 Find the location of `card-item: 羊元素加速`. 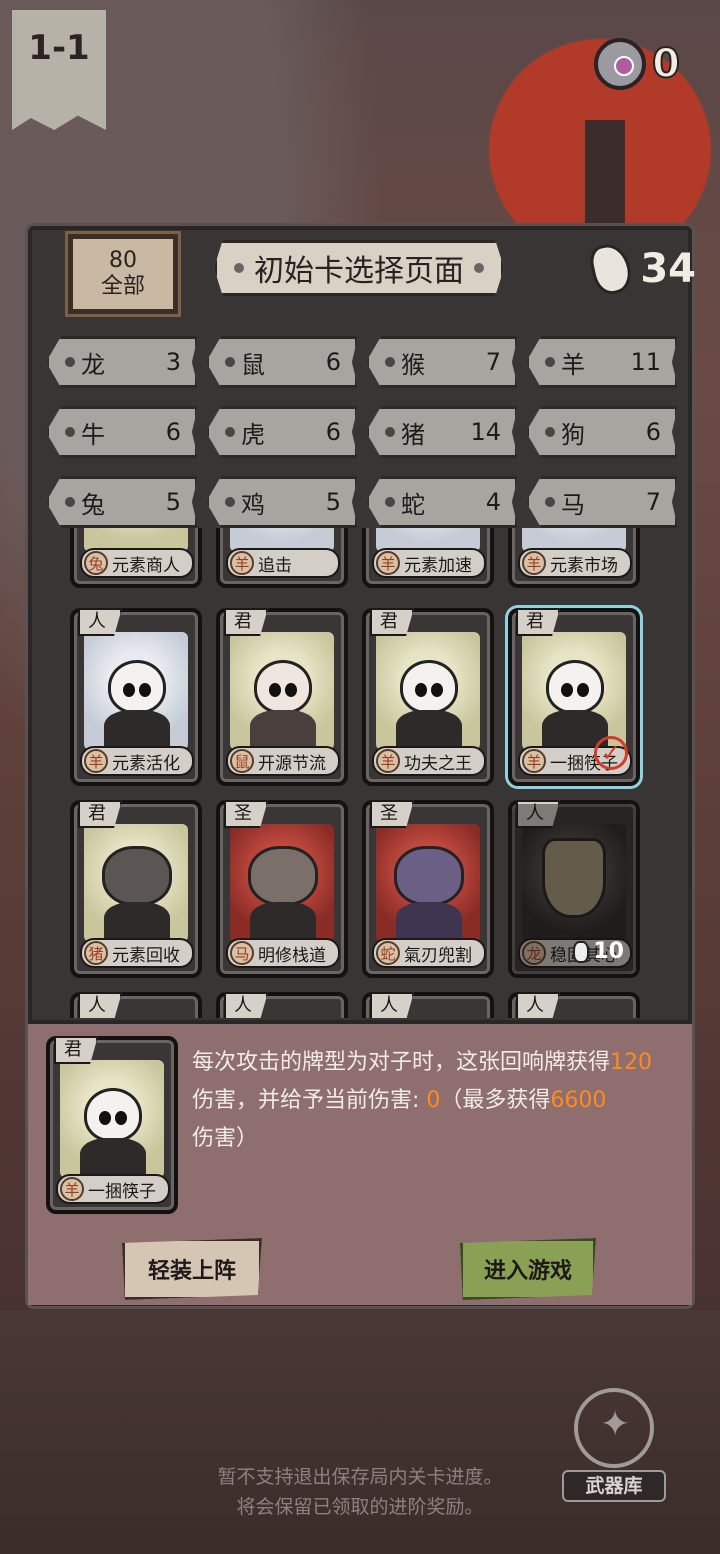

card-item: 羊元素加速 is located at coordinates (428, 558).